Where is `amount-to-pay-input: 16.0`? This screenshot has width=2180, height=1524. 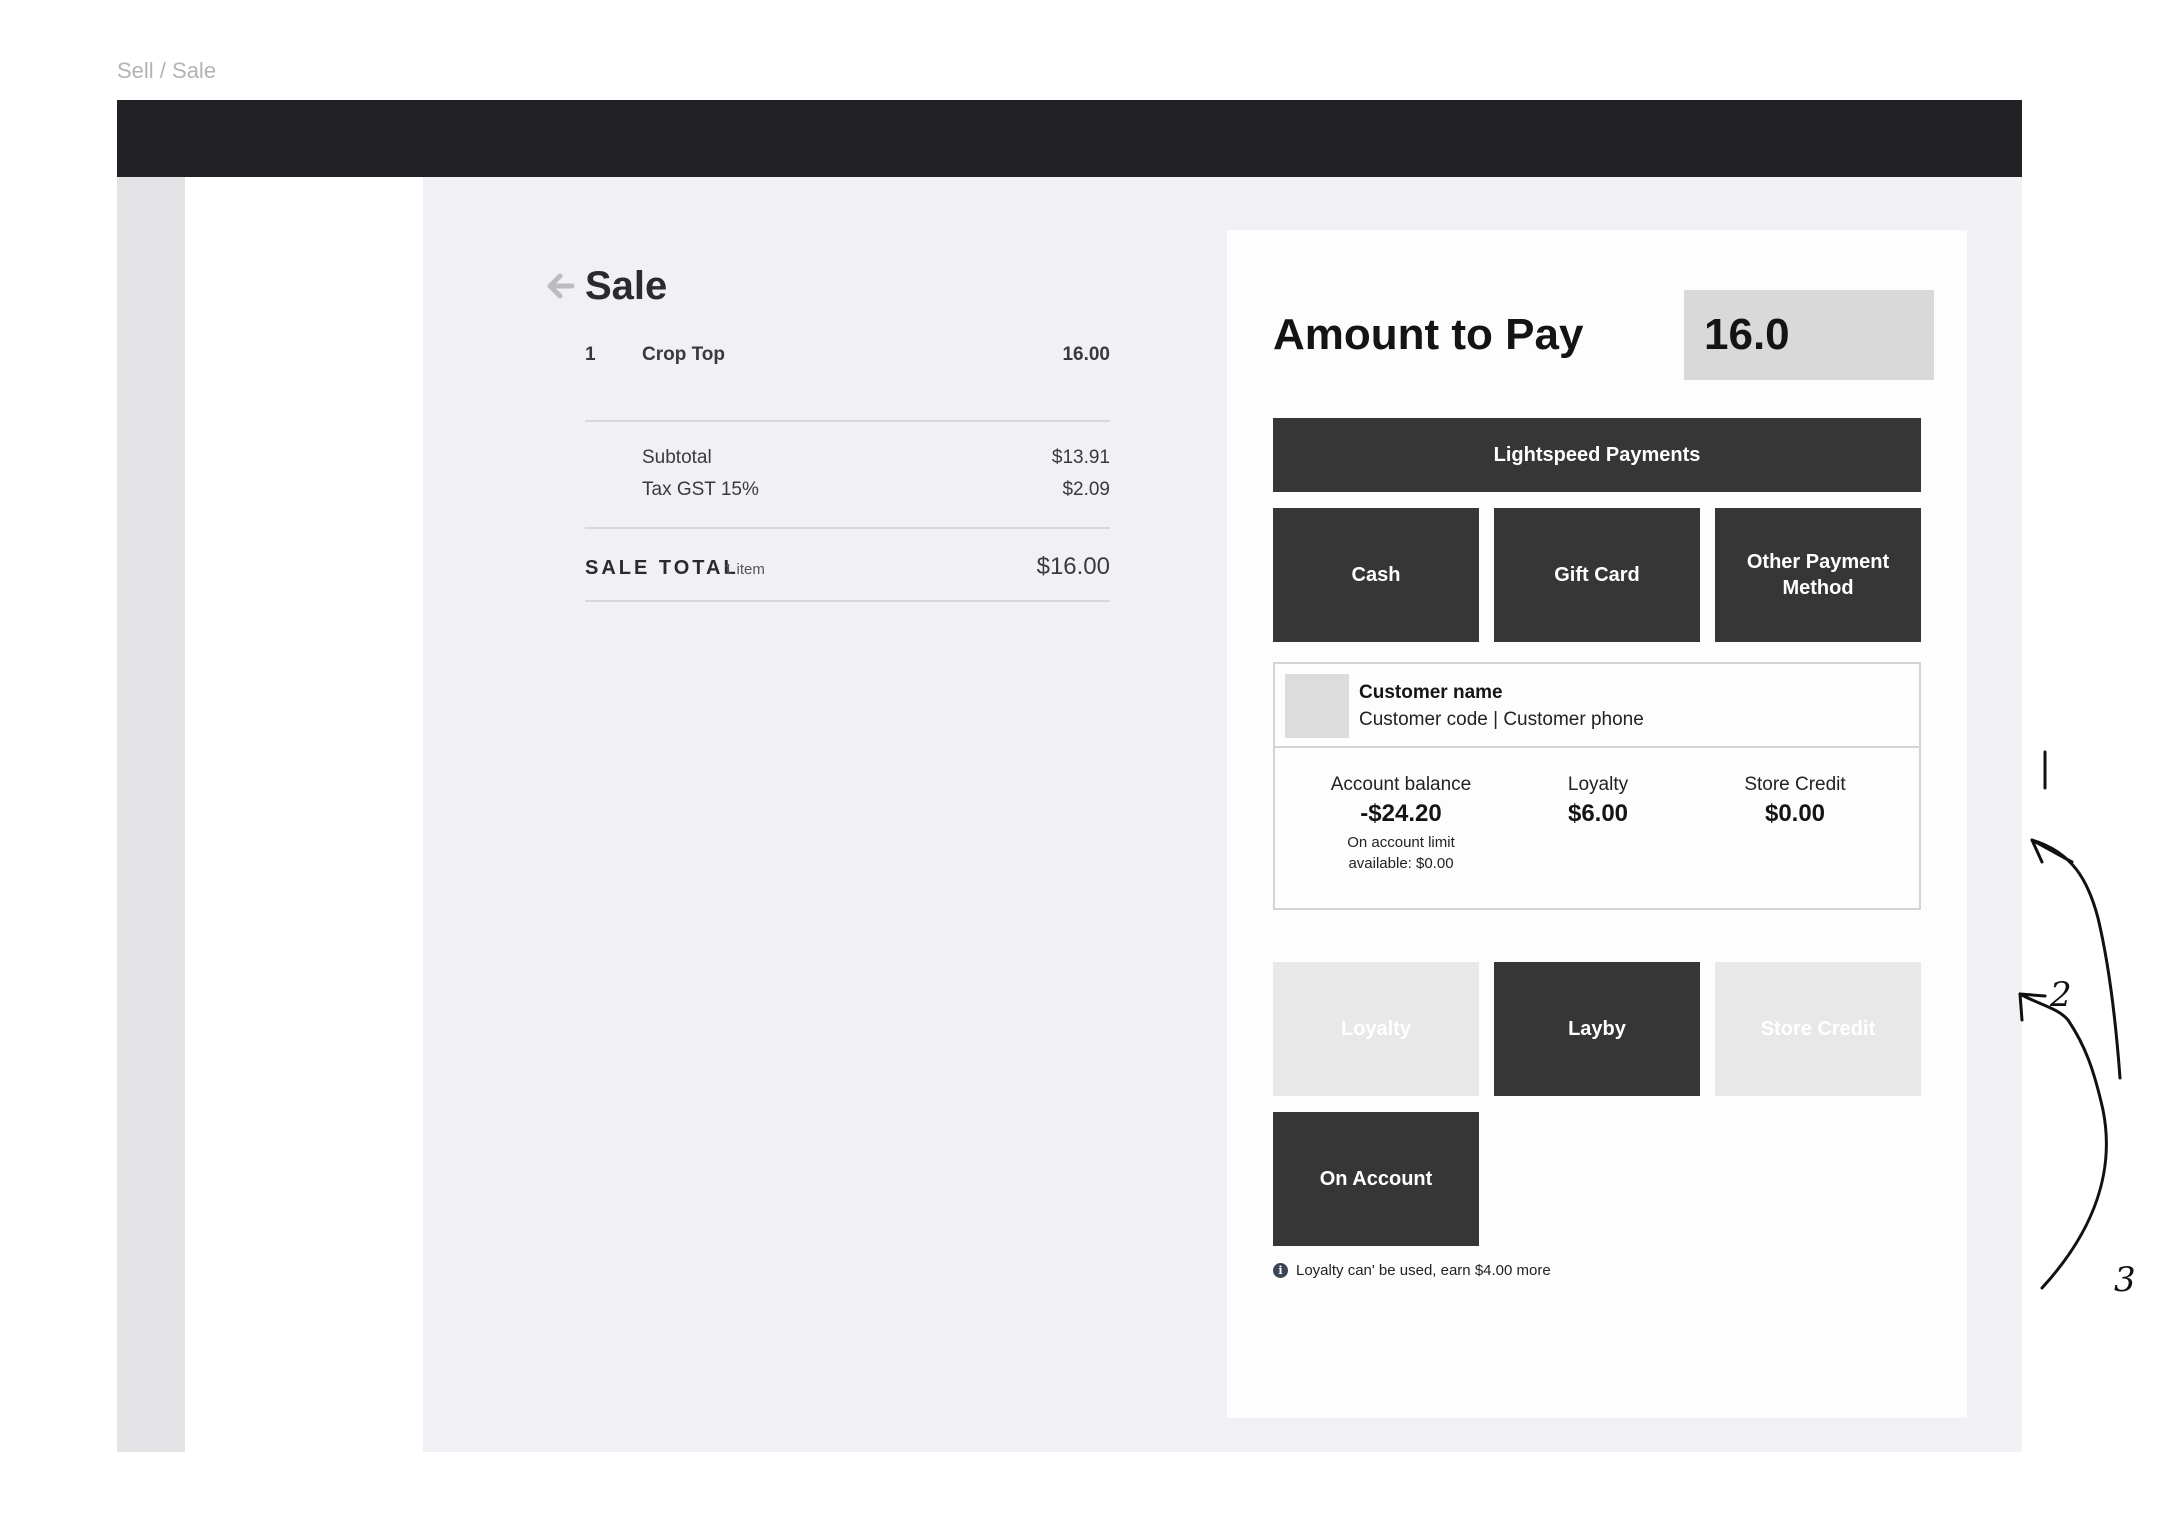
amount-to-pay-input: 16.0 is located at coordinates (1809, 335).